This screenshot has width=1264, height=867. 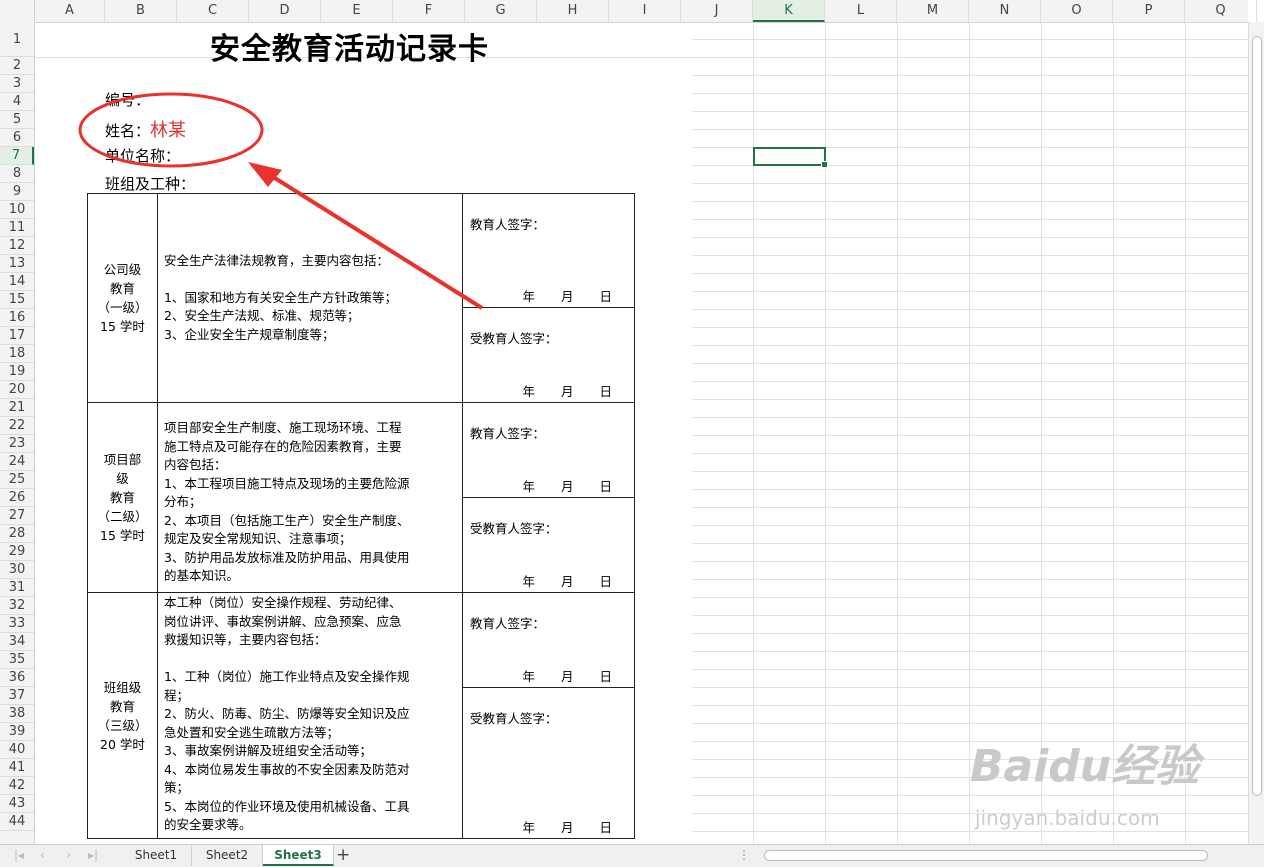 I want to click on row-header-6: 6, so click(x=17, y=138).